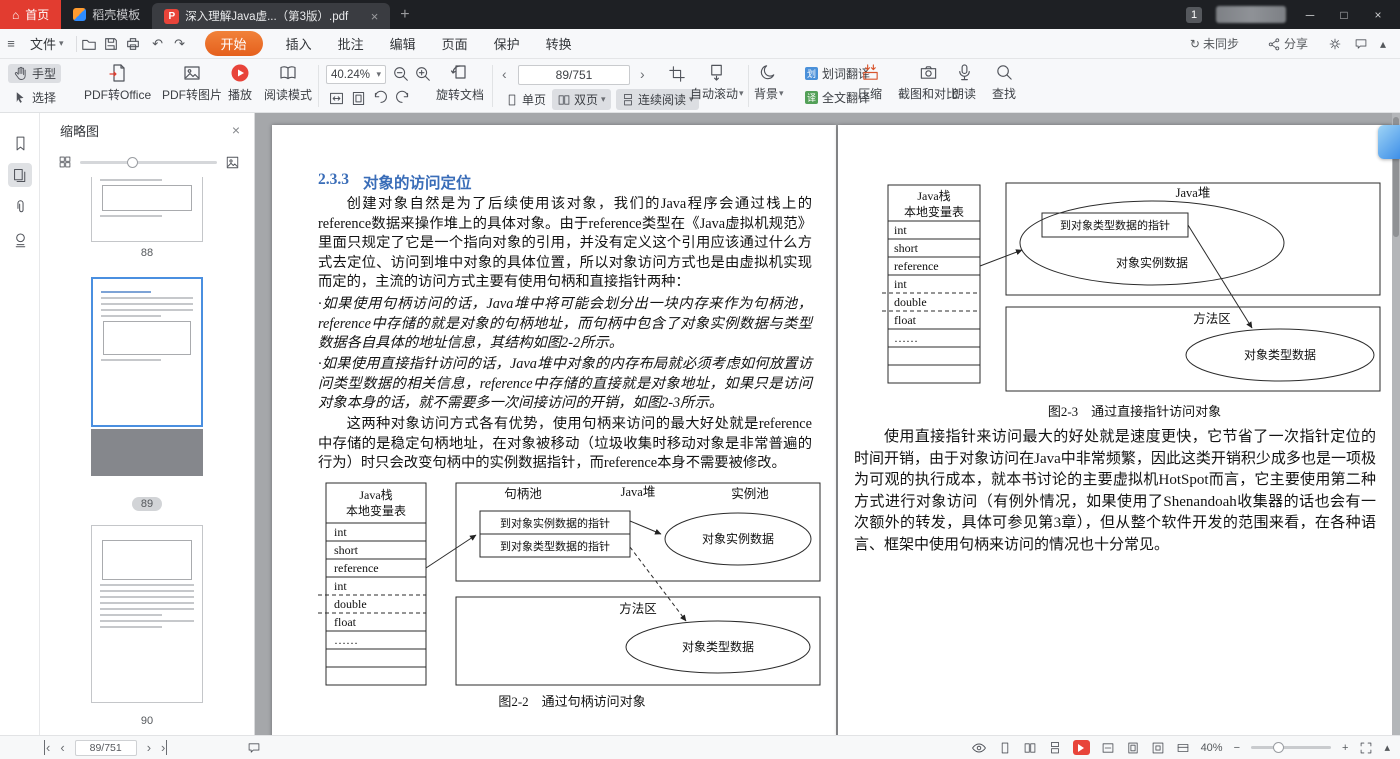 This screenshot has width=1400, height=759. Describe the element at coordinates (114, 44) in the screenshot. I see `save-icon` at that location.